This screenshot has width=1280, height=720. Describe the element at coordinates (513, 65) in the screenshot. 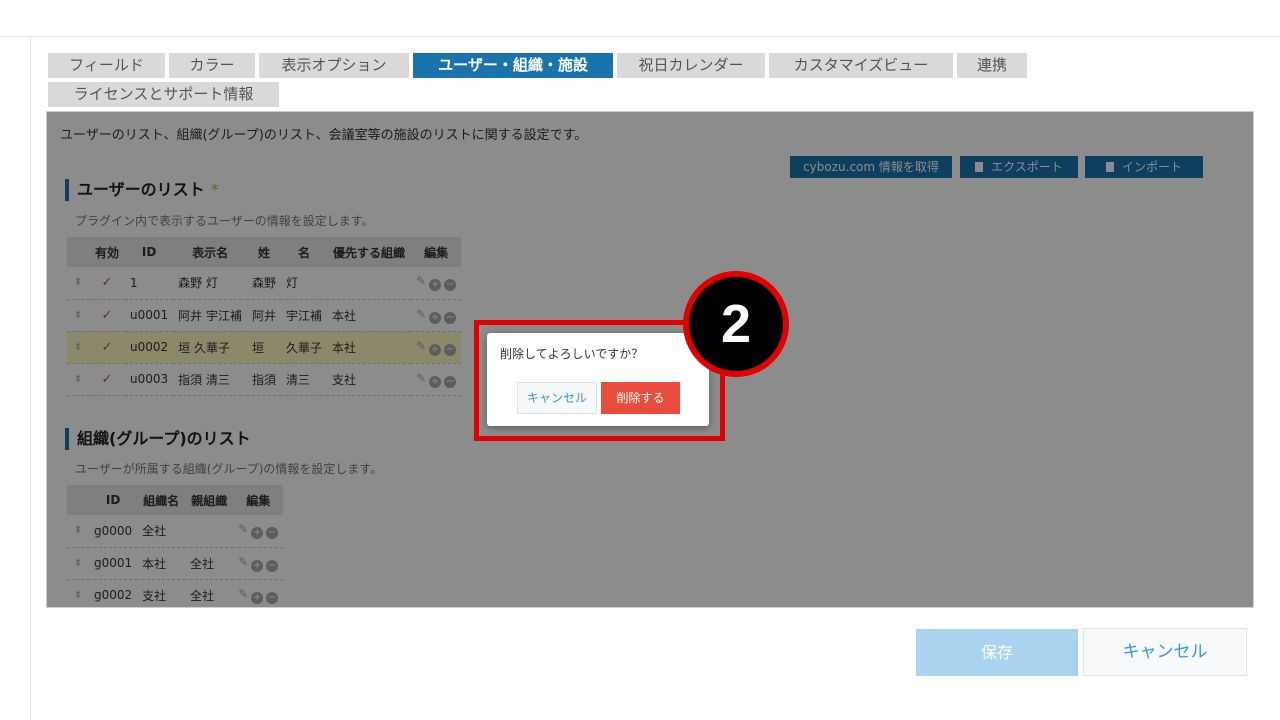

I see `tab-users-orgs-facilities: ユーザー・組織・施設` at that location.